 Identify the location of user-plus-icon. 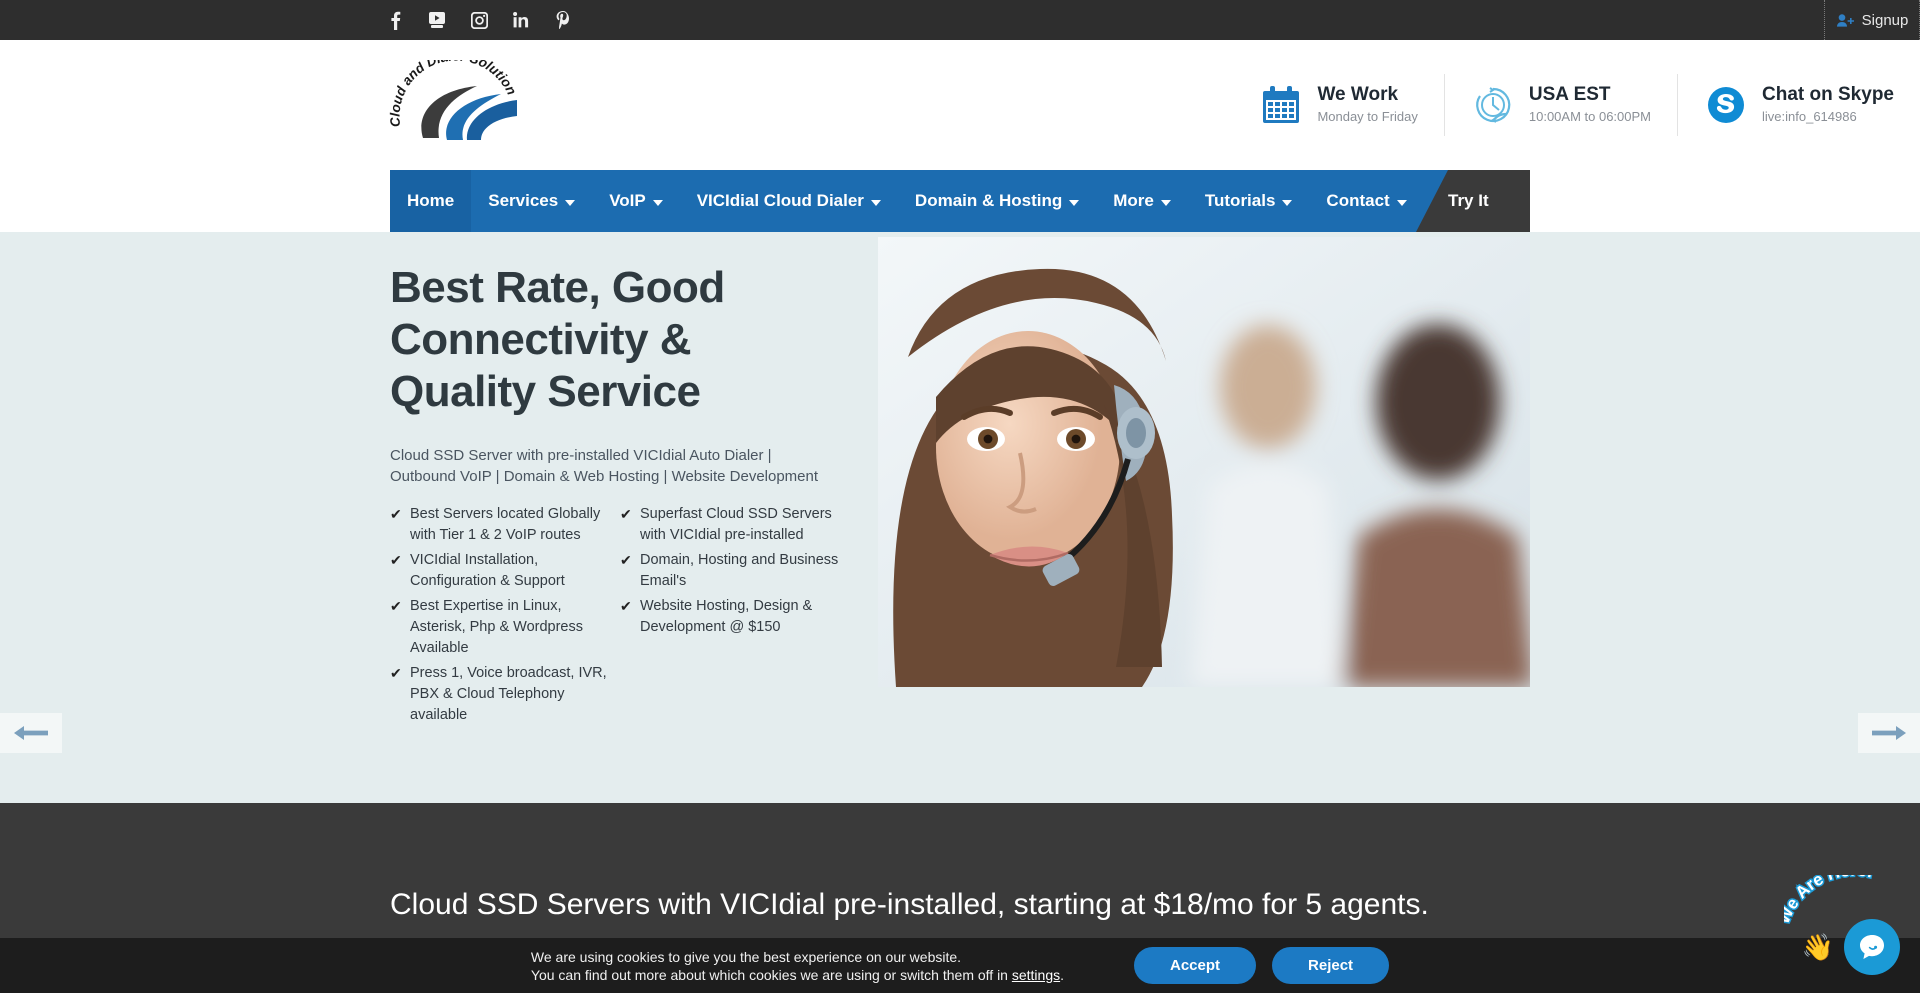
(1845, 20).